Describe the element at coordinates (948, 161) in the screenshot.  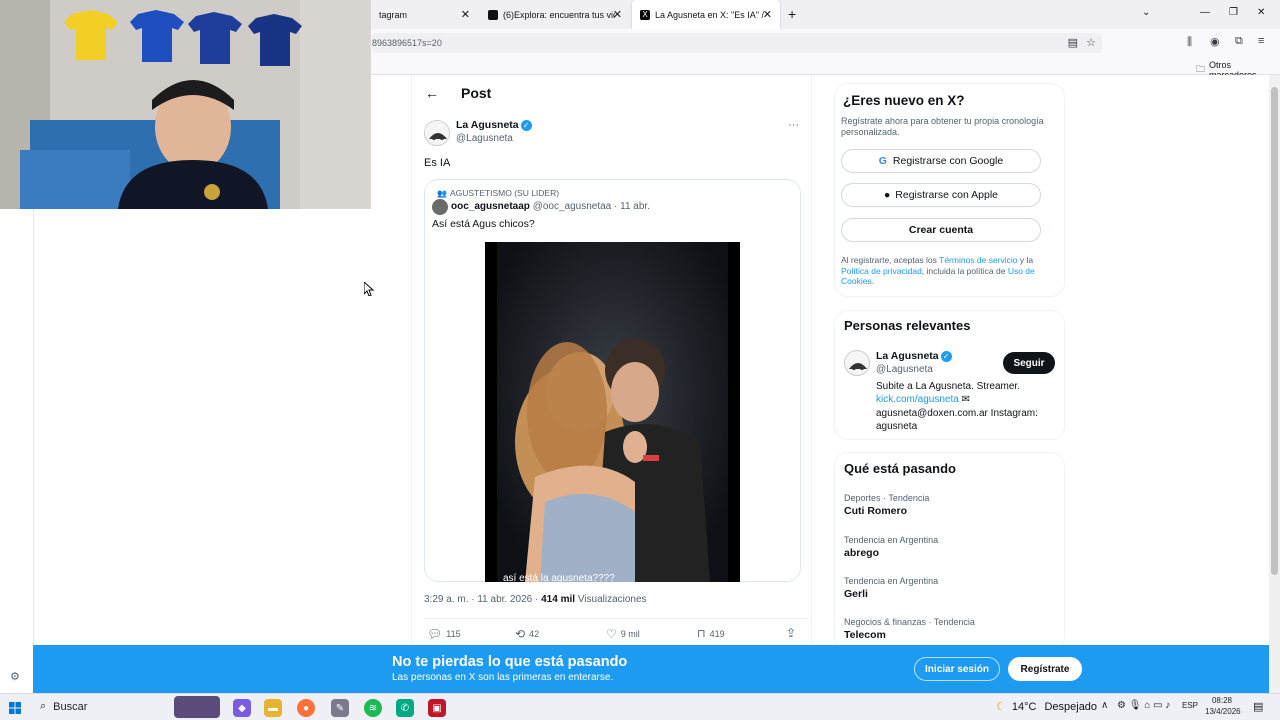
I see `google-signup-label: Registrarse con Google` at that location.